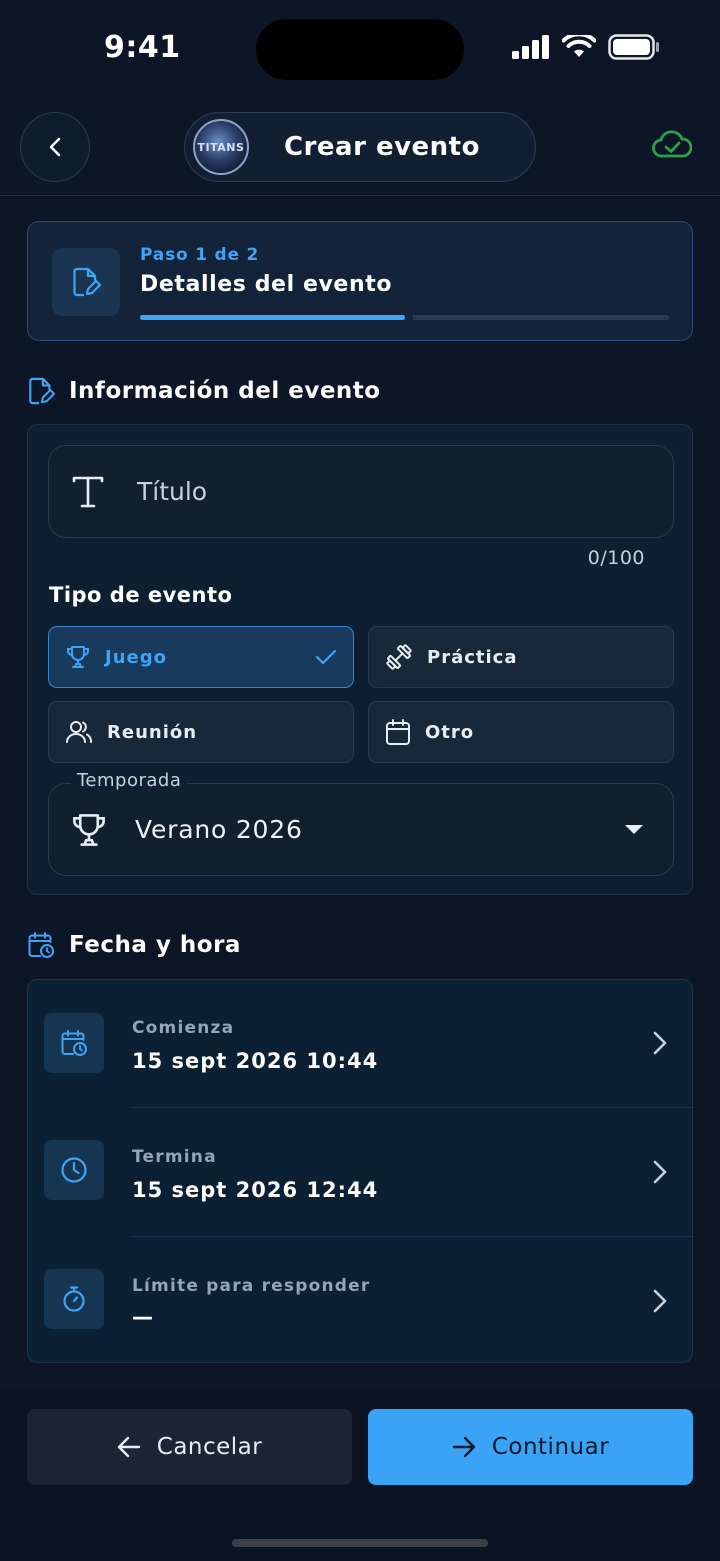 The image size is (720, 1561). I want to click on end-date-row: Termina 15 sept 2026 12:44, so click(360, 1172).